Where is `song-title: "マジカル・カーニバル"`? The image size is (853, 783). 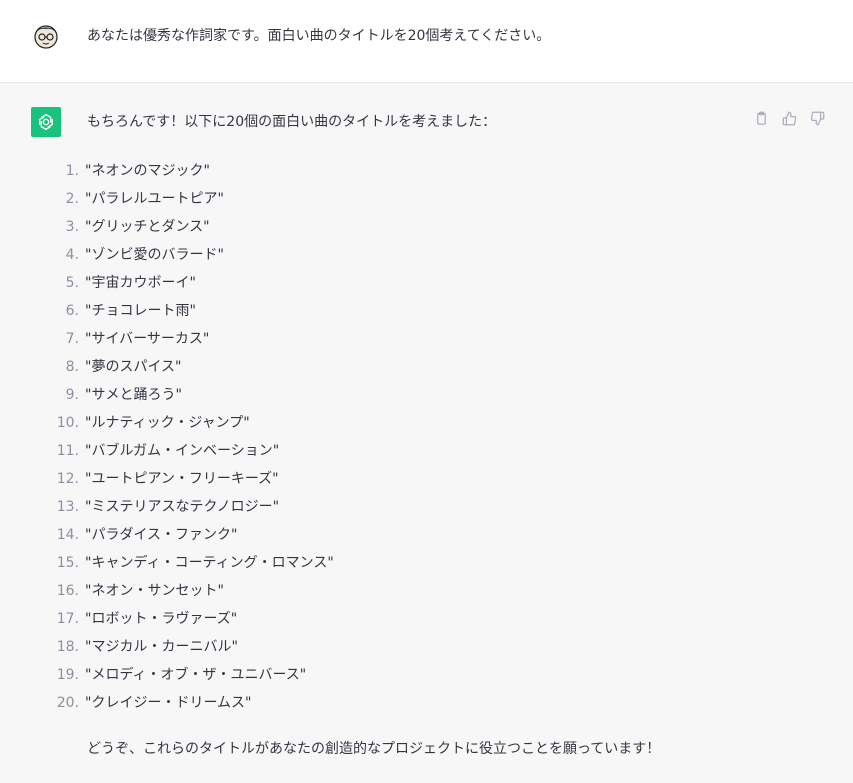 song-title: "マジカル・カーニバル" is located at coordinates (161, 647).